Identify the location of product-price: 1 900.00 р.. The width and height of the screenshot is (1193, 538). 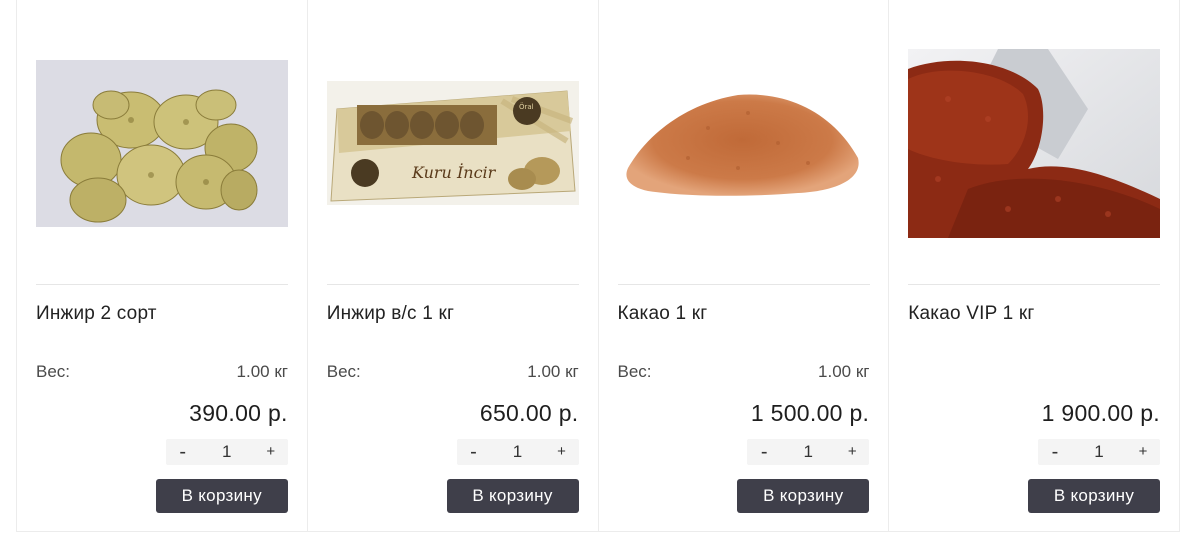
(1100, 413).